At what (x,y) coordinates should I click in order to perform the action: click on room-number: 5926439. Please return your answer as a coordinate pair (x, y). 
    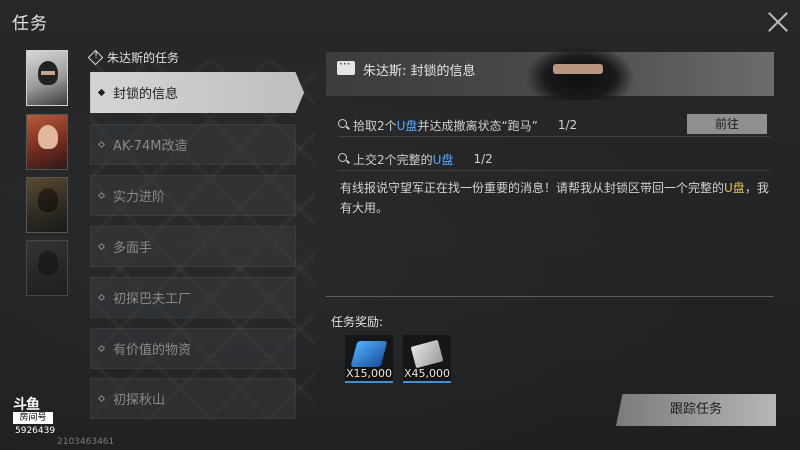
    Looking at the image, I should click on (35, 431).